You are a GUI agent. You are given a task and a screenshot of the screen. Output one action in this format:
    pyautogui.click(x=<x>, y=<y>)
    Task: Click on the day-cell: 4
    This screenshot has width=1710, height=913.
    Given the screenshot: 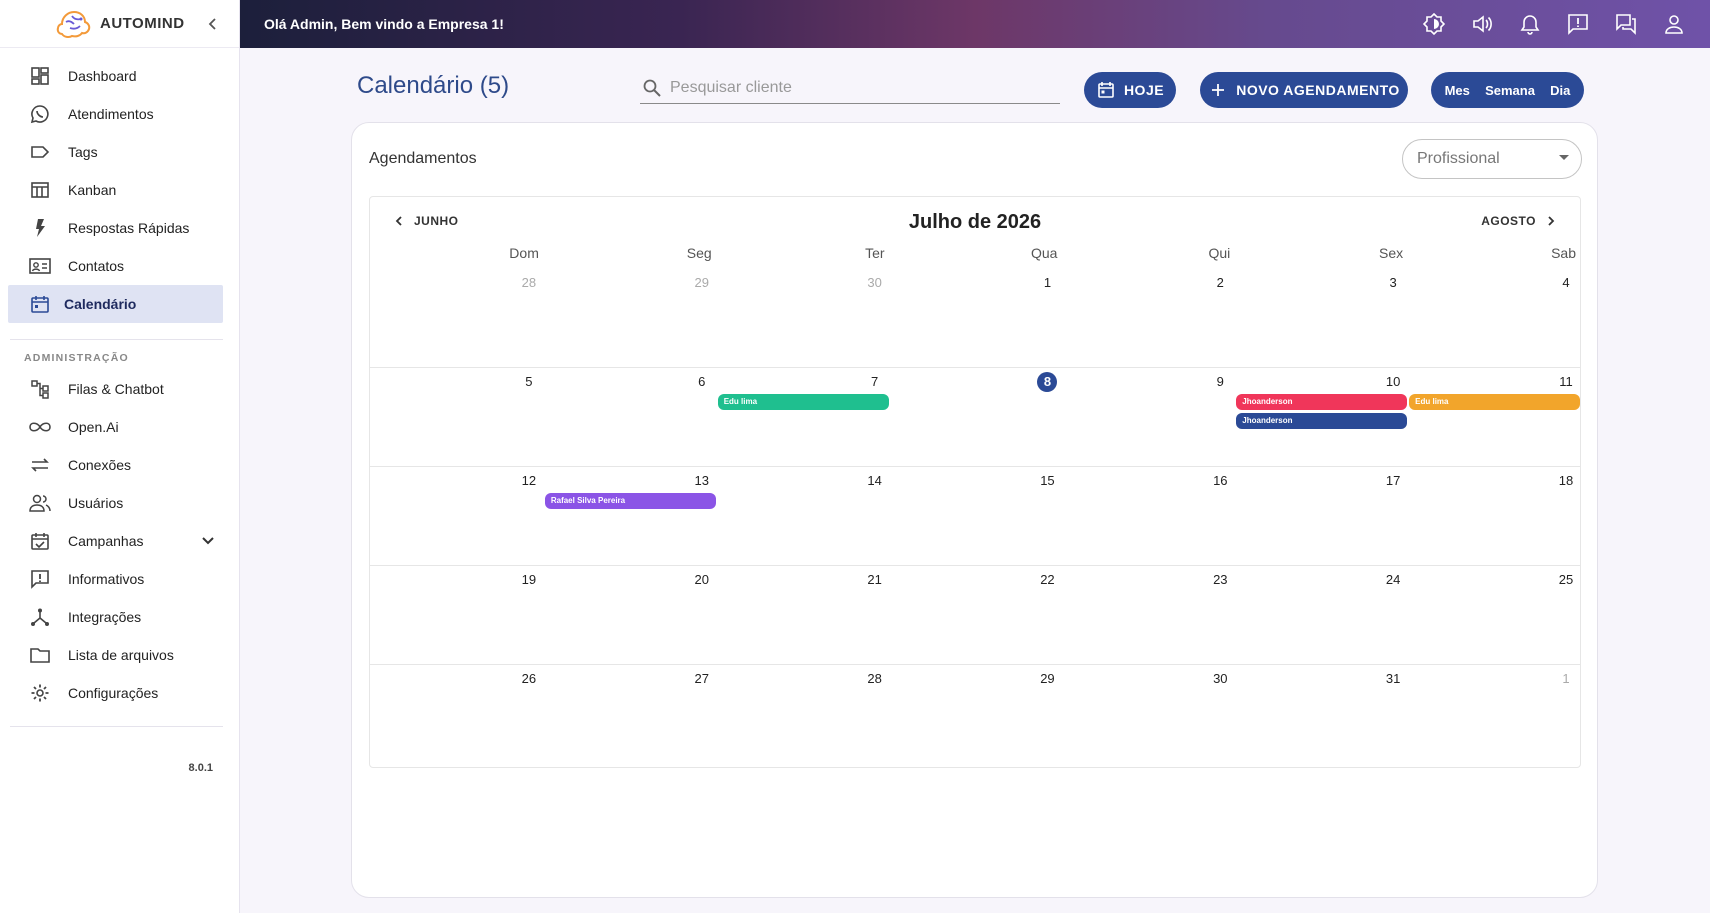 What is the action you would take?
    pyautogui.click(x=1493, y=318)
    